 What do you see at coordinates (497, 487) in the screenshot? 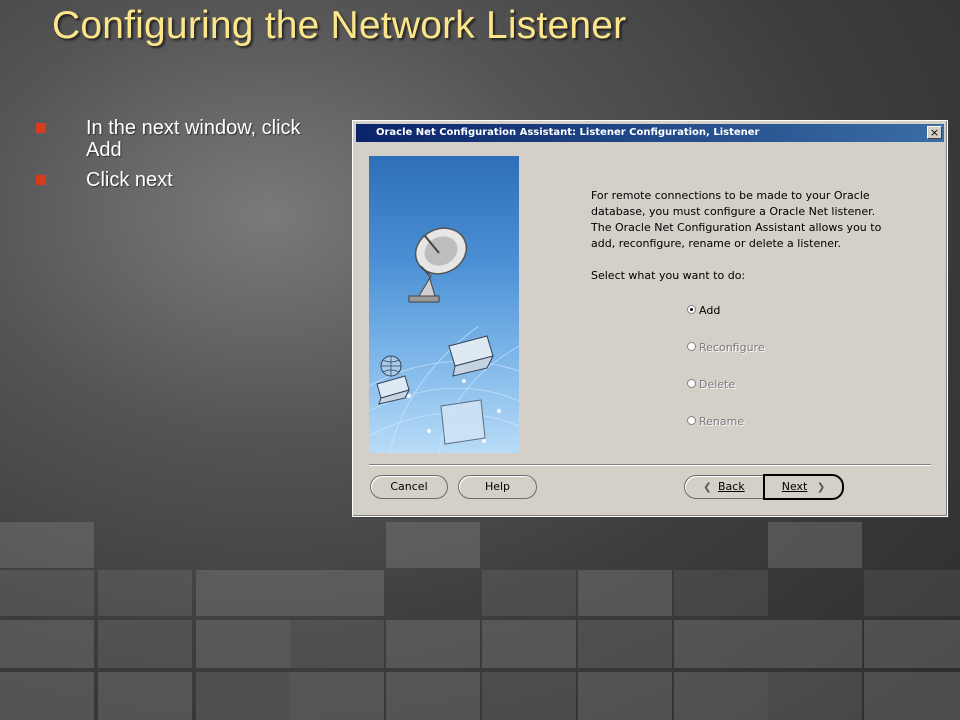
I see `help-button: Help` at bounding box center [497, 487].